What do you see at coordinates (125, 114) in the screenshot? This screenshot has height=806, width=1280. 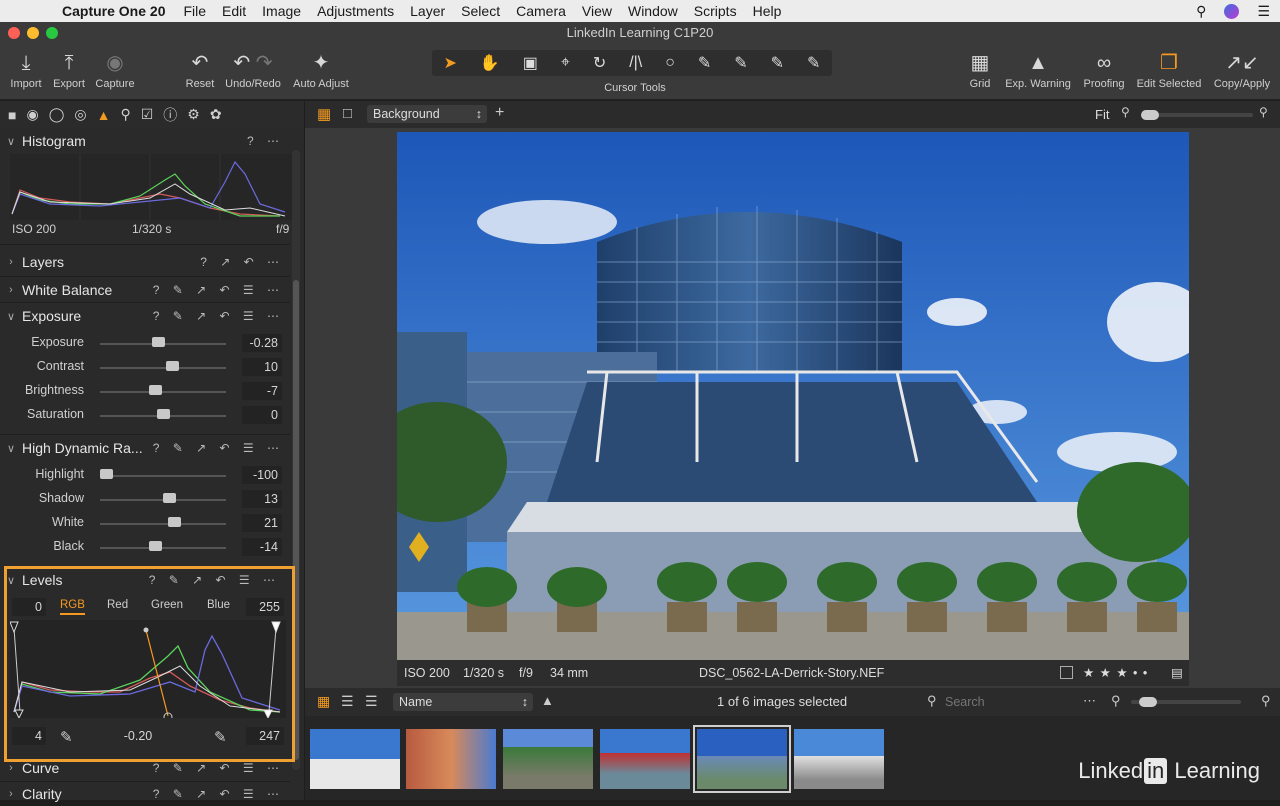 I see `details-tab-icon: ⚲` at bounding box center [125, 114].